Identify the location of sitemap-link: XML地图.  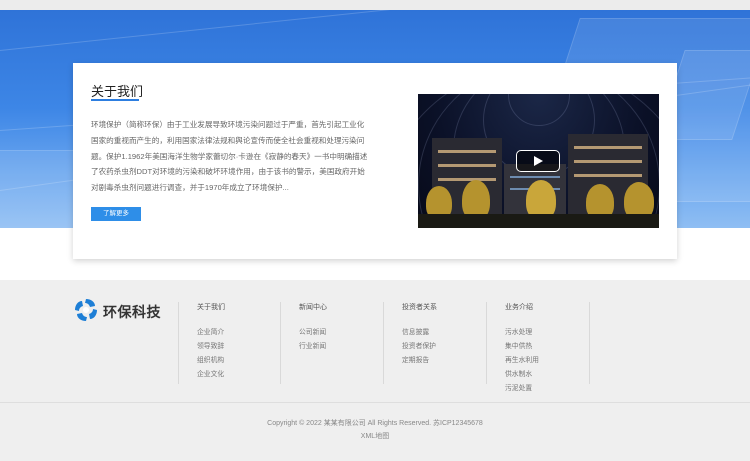
(375, 436).